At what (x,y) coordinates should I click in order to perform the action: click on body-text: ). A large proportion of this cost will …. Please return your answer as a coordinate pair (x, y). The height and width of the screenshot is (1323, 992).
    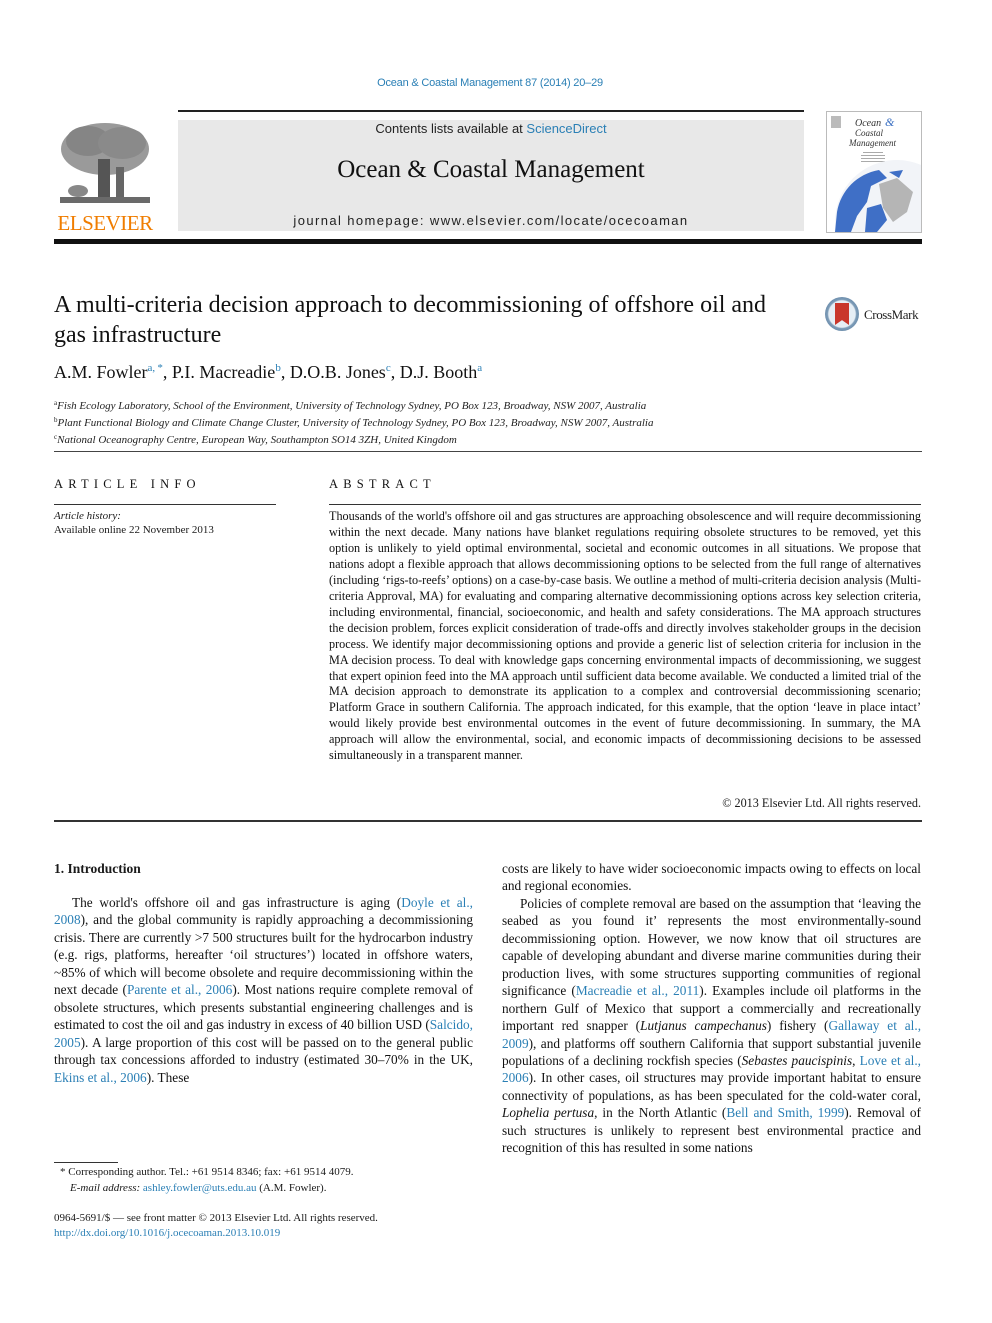
    Looking at the image, I should click on (263, 1051).